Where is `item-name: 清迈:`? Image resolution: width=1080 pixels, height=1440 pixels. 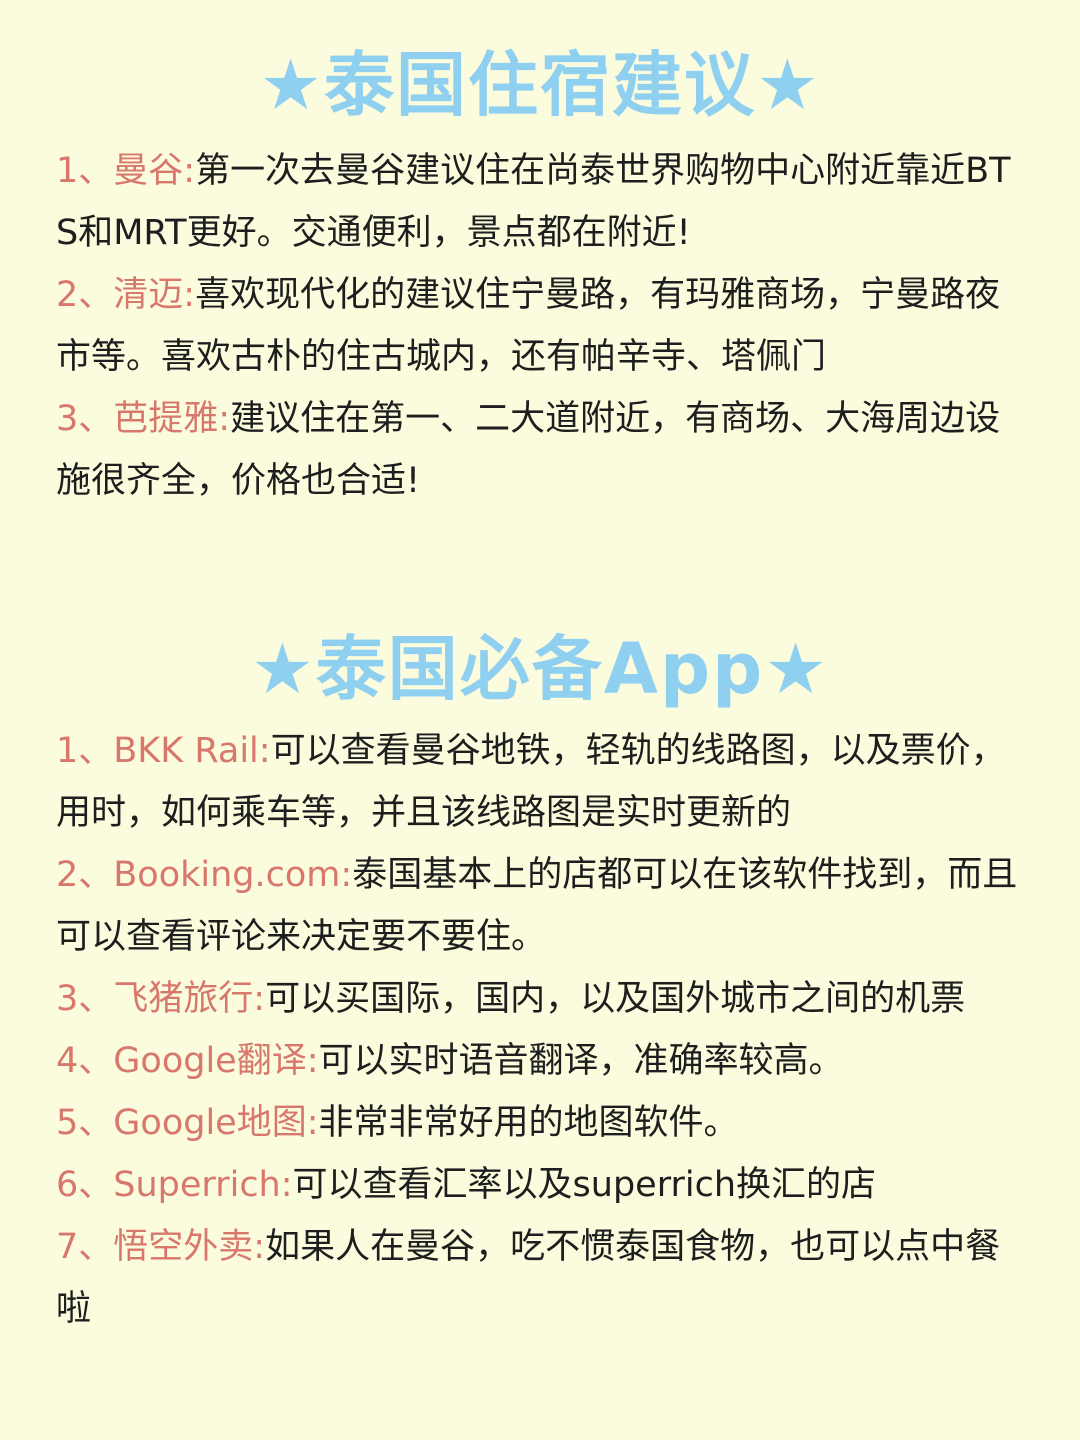
item-name: 清迈: is located at coordinates (154, 295).